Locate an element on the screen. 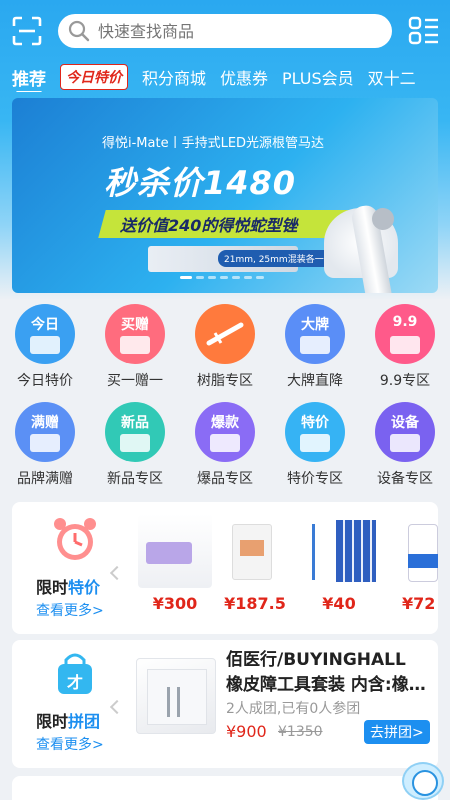 The width and height of the screenshot is (450, 800). tab-coupons: 优惠券 is located at coordinates (244, 77).